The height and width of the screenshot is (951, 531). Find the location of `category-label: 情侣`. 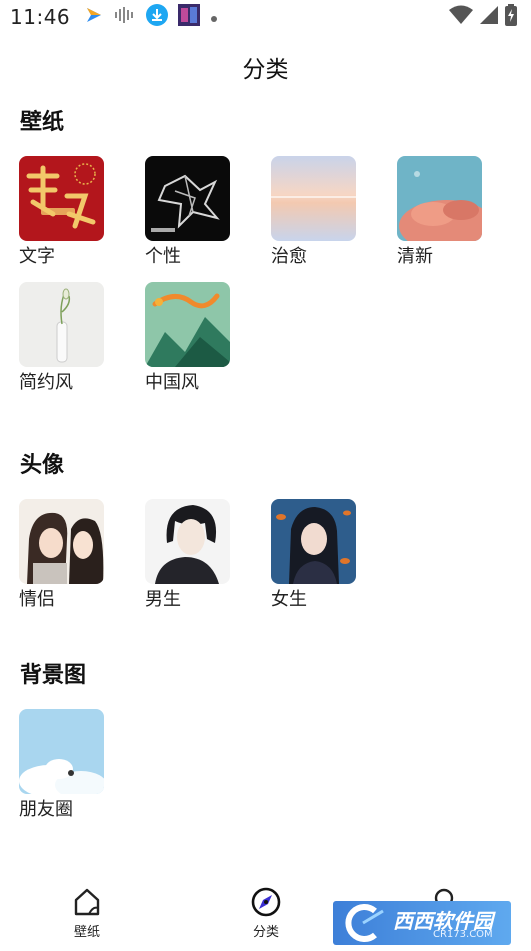

category-label: 情侣 is located at coordinates (37, 599).